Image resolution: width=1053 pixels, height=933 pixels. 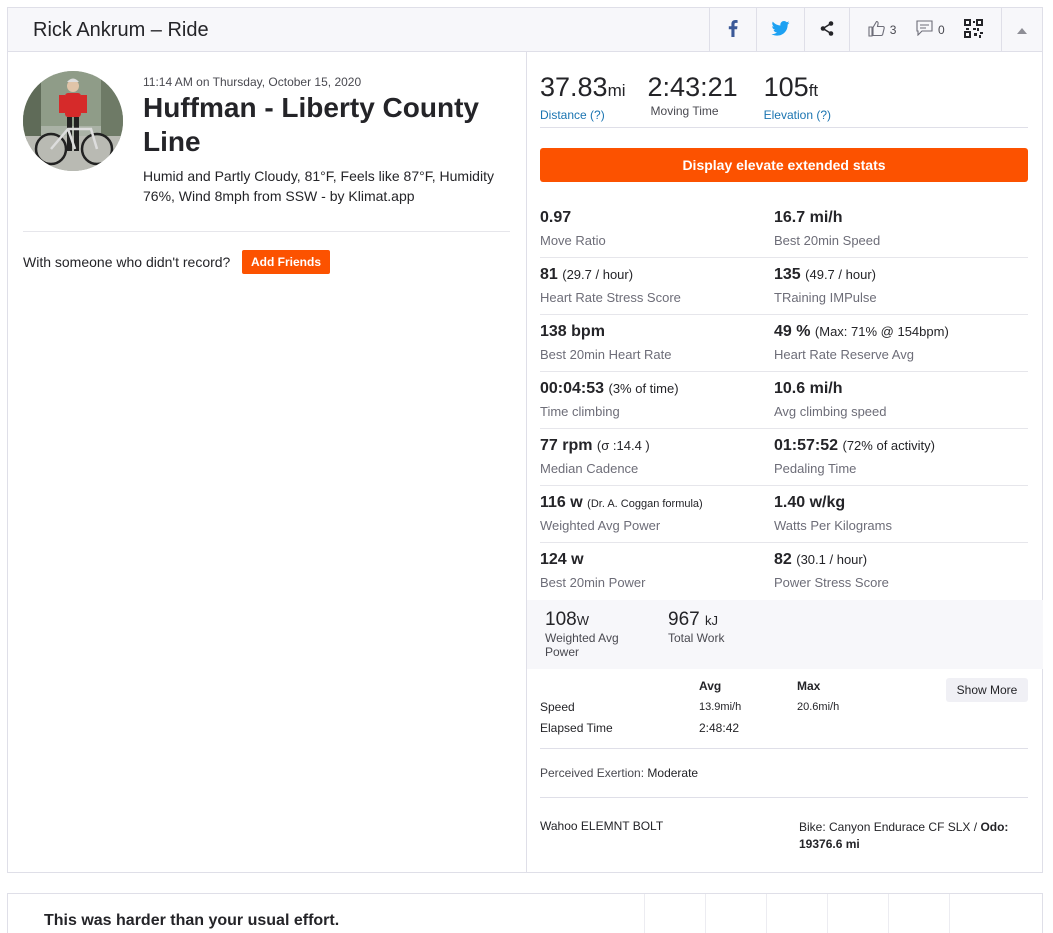 What do you see at coordinates (711, 620) in the screenshot?
I see `total-work-unit: kJ` at bounding box center [711, 620].